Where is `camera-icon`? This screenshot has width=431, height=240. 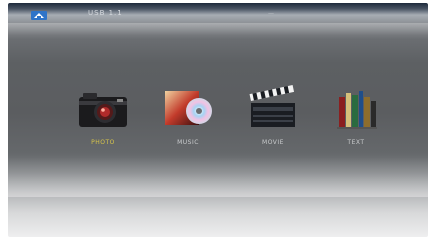
camera-icon is located at coordinates (103, 110).